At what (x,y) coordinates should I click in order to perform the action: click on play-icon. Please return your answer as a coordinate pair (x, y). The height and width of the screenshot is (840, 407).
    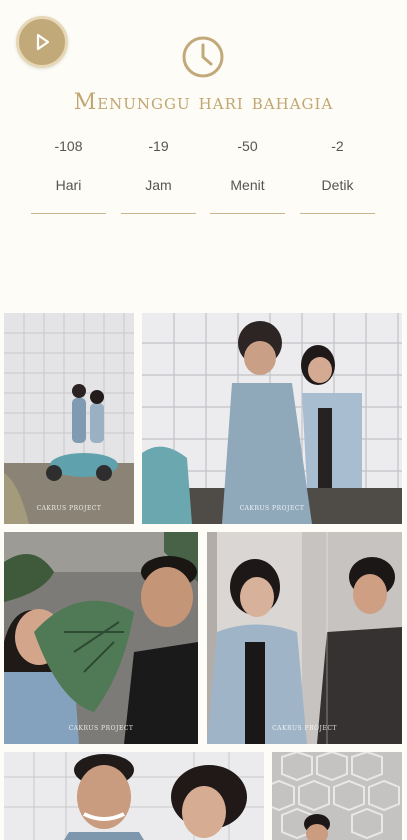
    Looking at the image, I should click on (43, 42).